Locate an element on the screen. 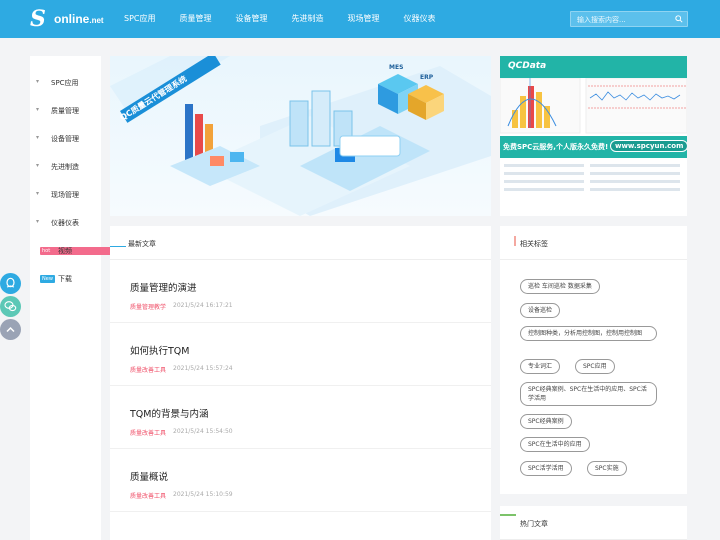  section-header: 热门文章 is located at coordinates (593, 523).